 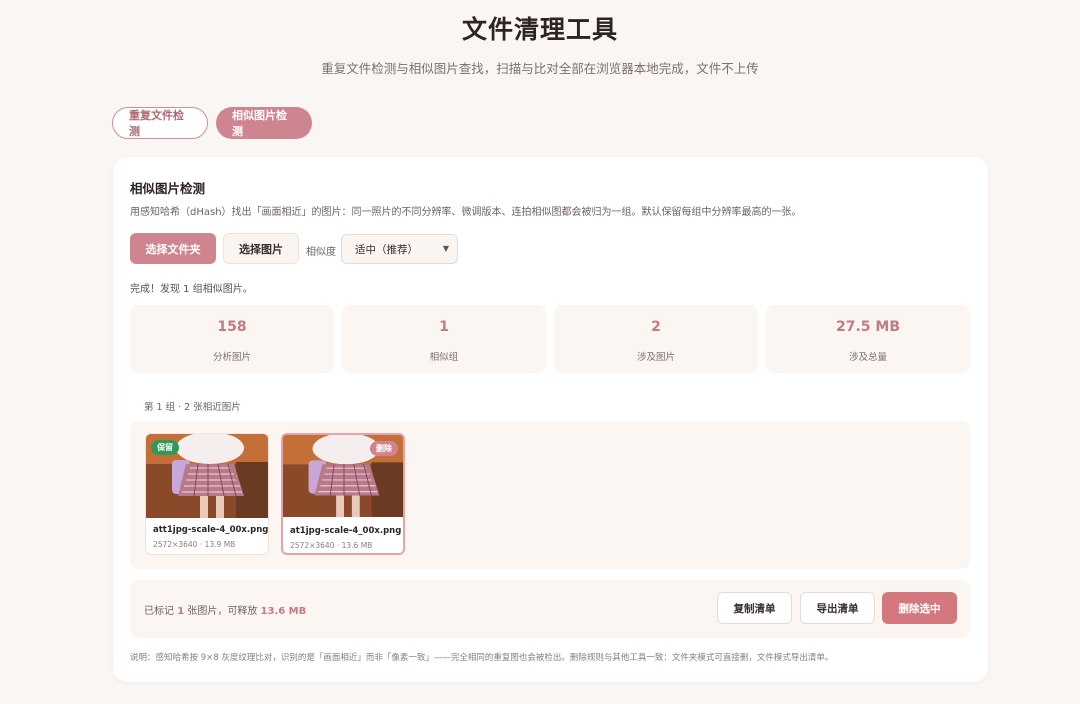 I want to click on page-subtitle: 重复文件检测与相似图片查找，扫描与比对全部在浏览器本地完成，文件不上传, so click(x=540, y=68).